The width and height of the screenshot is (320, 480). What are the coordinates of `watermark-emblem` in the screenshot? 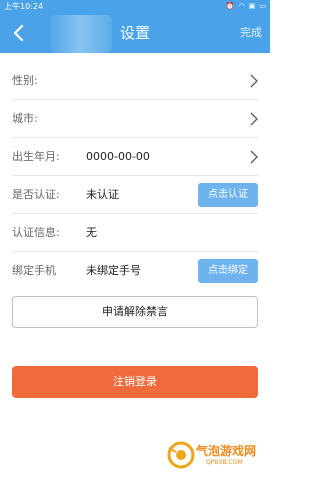 It's located at (181, 455).